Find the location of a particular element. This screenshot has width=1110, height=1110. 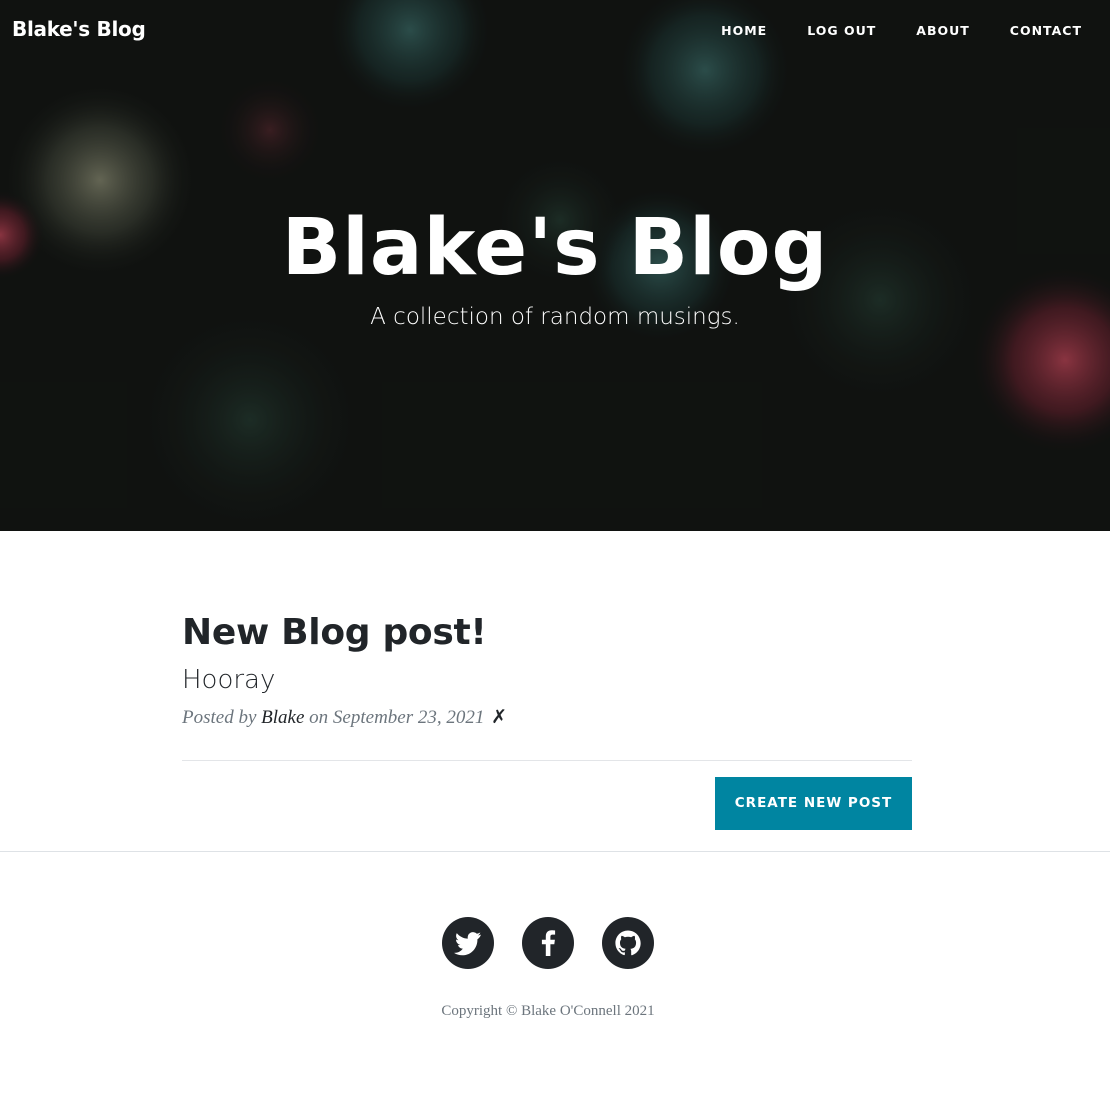

site-title: Blake's Blog is located at coordinates (555, 248).